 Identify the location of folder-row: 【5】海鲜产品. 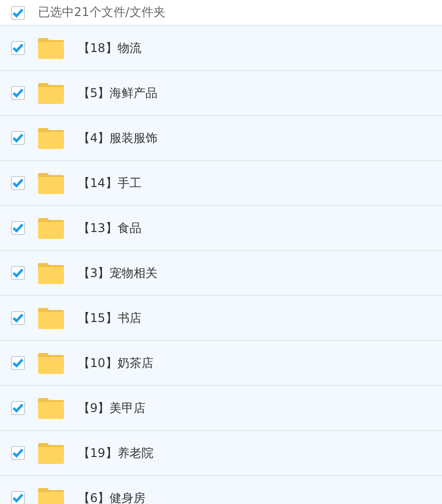
(221, 92).